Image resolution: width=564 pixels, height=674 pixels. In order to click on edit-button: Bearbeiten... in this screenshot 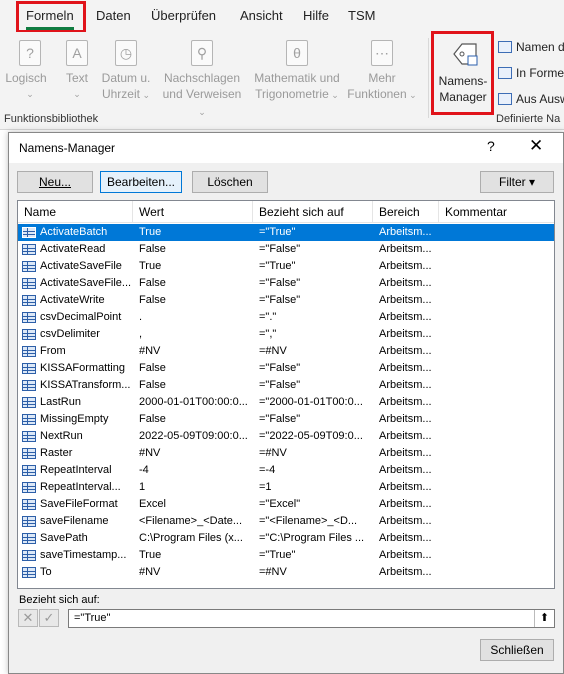, I will do `click(141, 182)`.